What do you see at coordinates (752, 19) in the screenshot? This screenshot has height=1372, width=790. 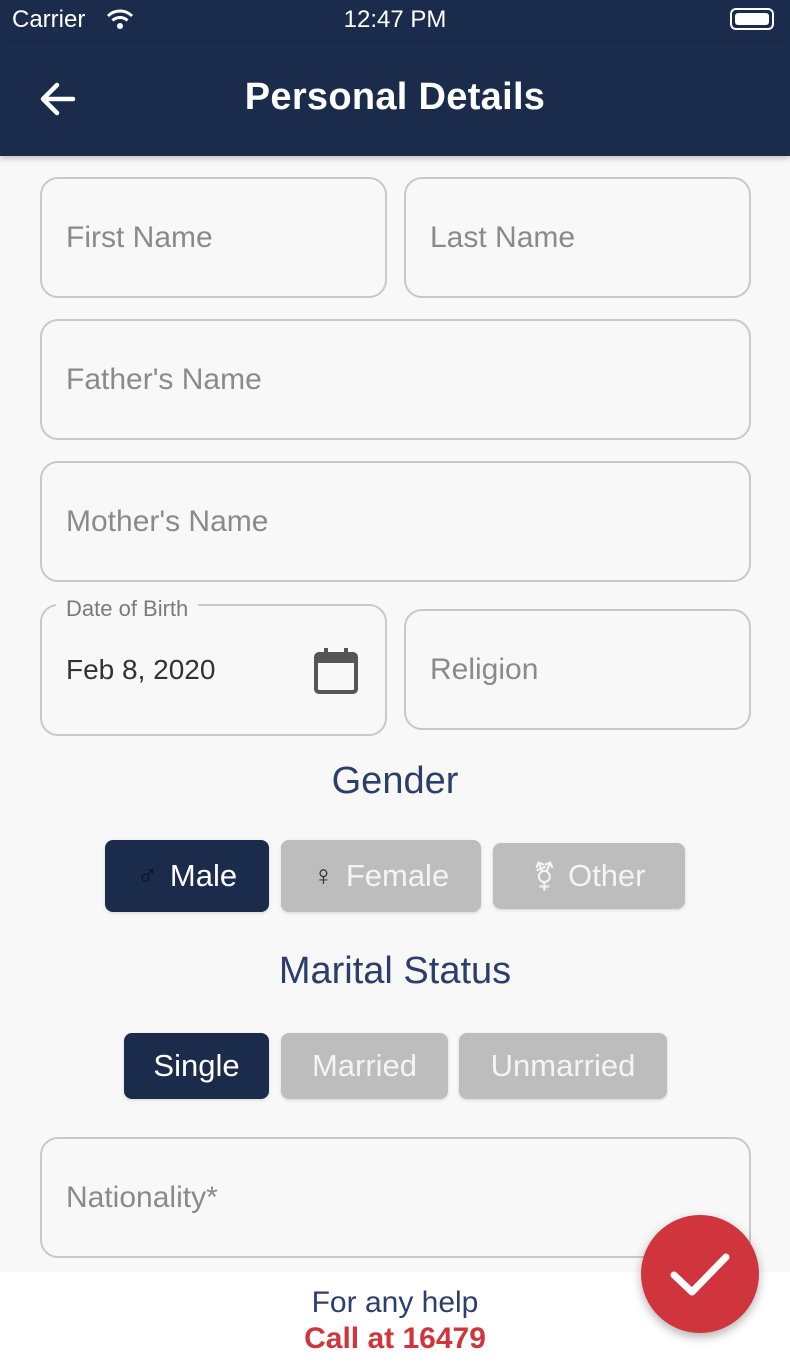 I see `battery-icon` at bounding box center [752, 19].